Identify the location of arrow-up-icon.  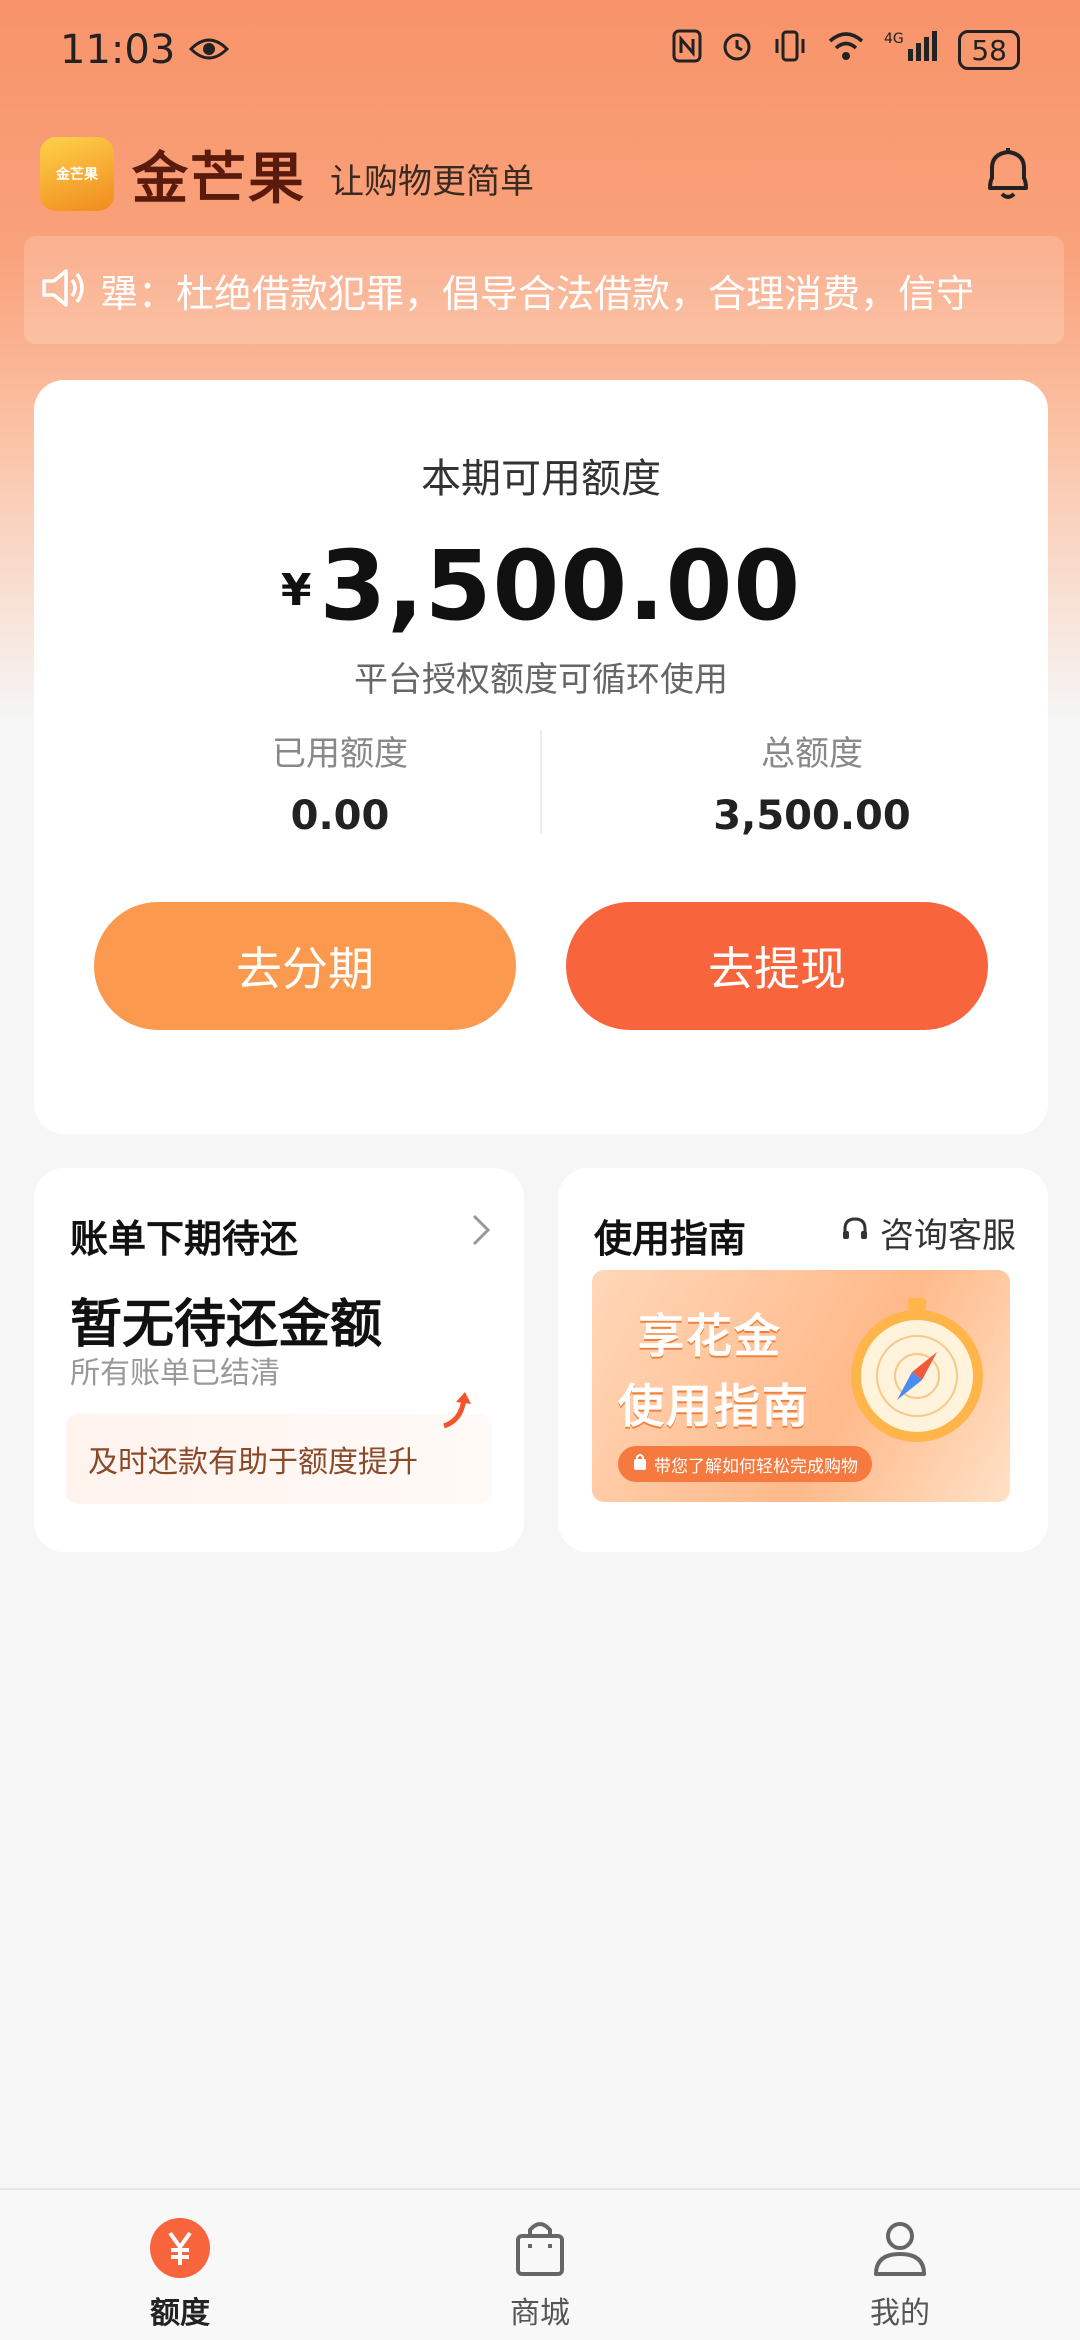
(456, 1415).